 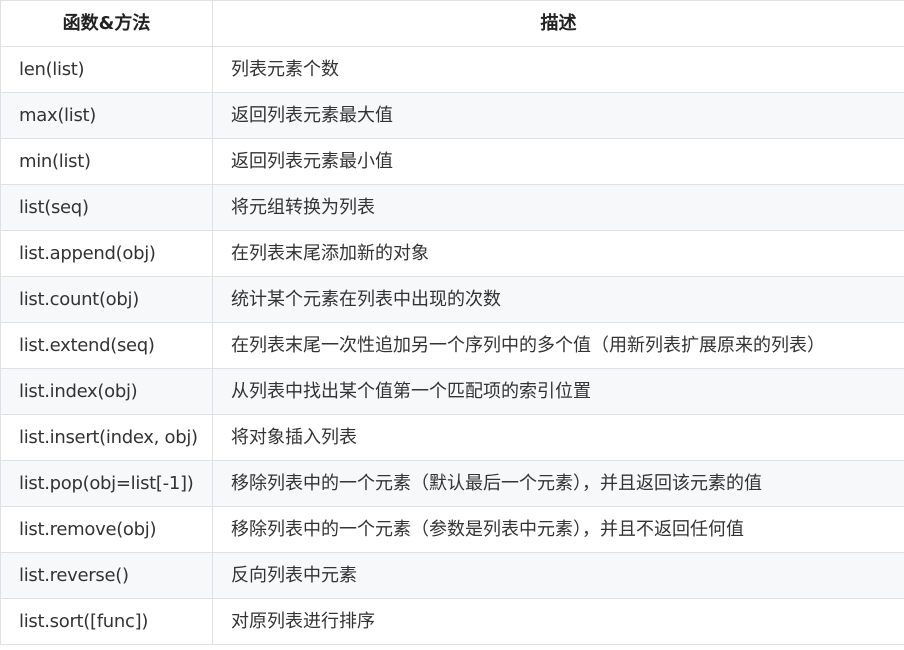 I want to click on table-row: list.count(obj) 统计某个元素在列表中出现的次数, so click(x=452, y=299).